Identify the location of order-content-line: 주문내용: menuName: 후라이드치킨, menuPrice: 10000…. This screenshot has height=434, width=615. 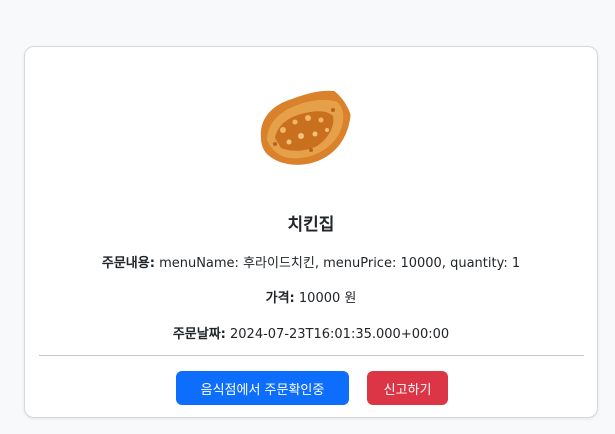
(311, 261).